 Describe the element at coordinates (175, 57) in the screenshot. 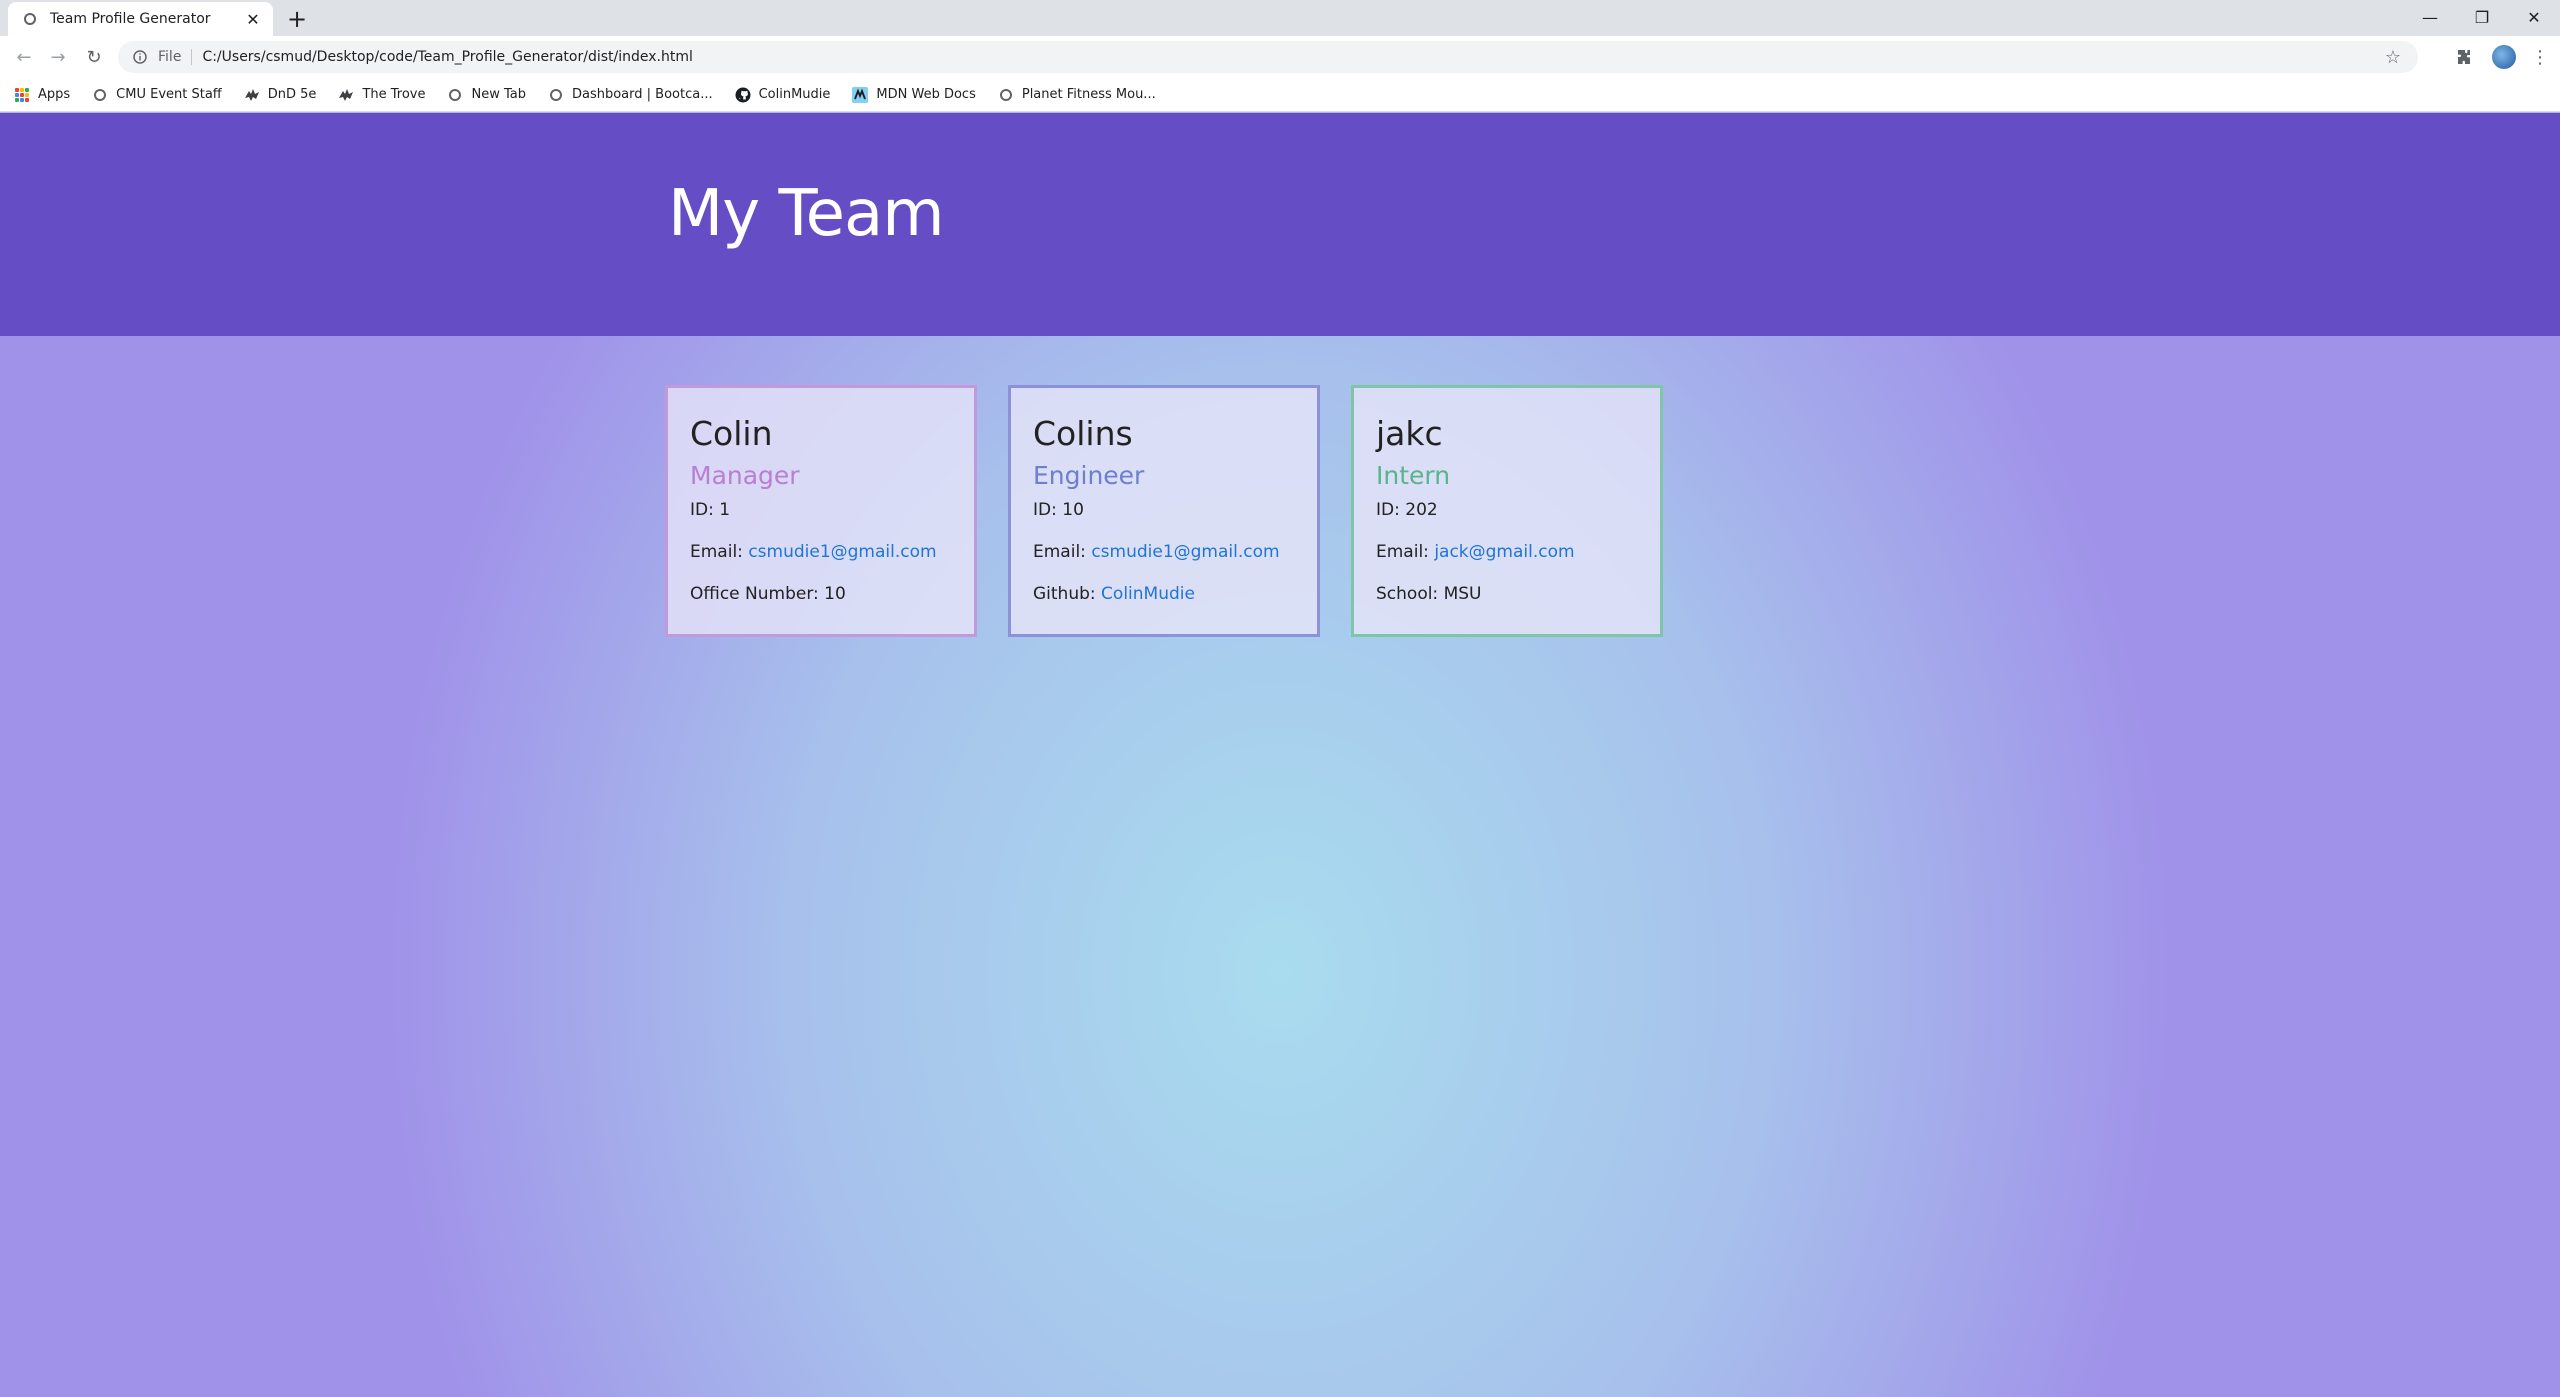

I see `address-scheme: File` at that location.